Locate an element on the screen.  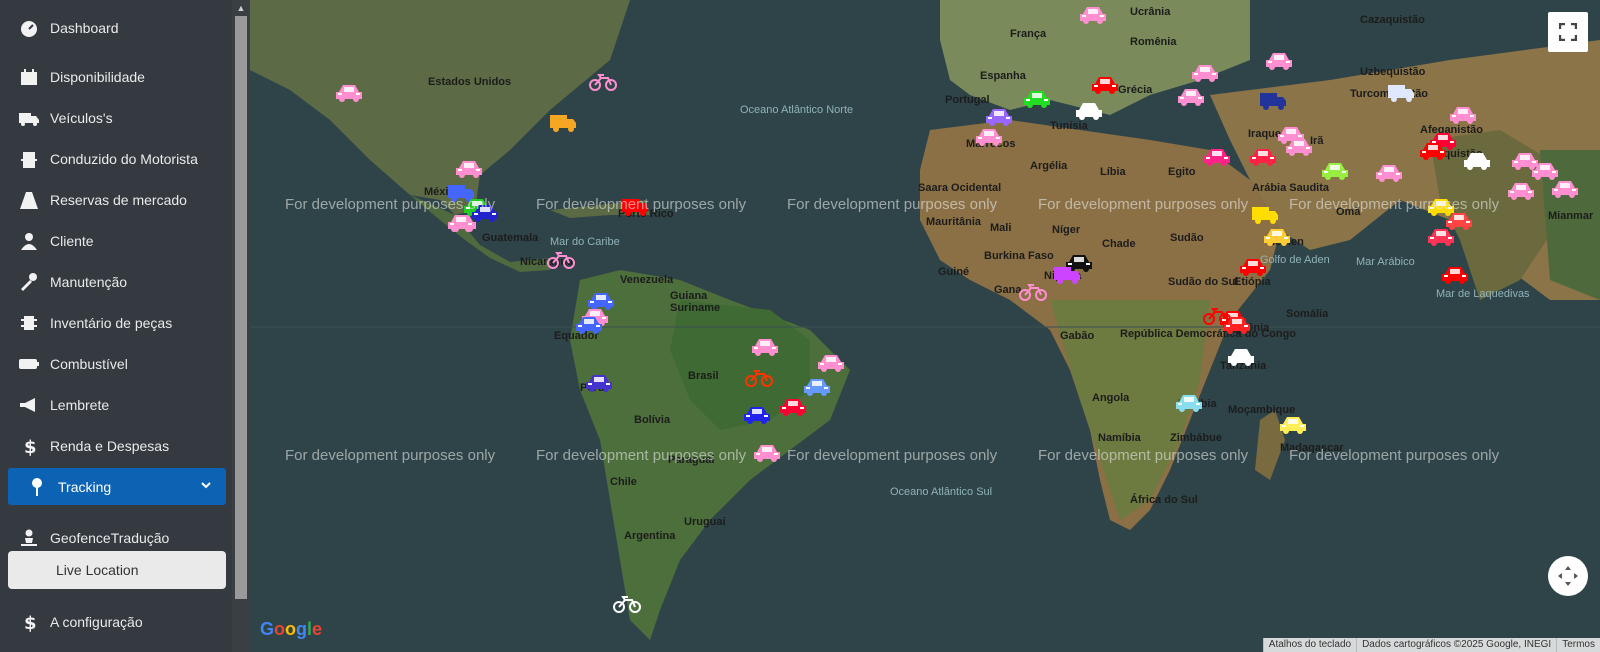
dev-watermark: For development purposes only is located at coordinates (390, 455).